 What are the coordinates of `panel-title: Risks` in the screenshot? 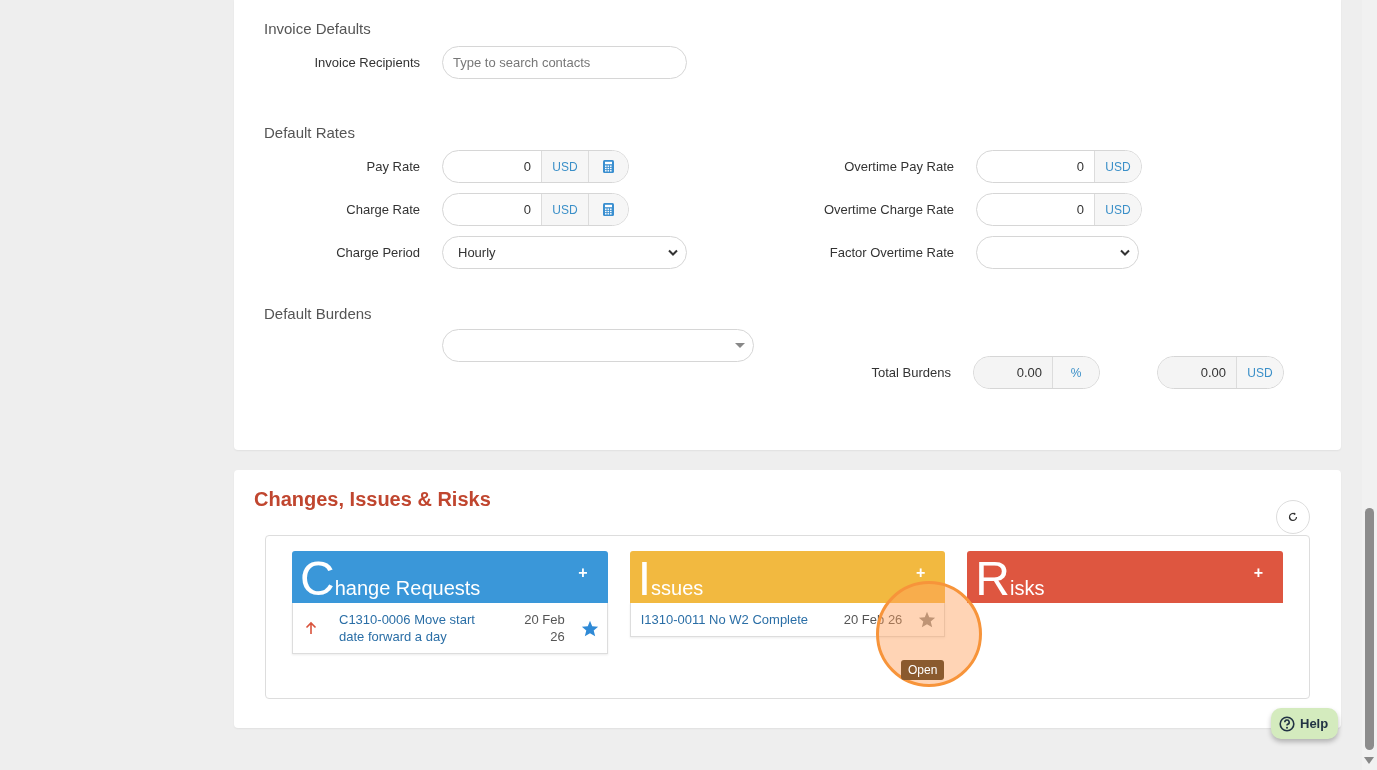 It's located at (1010, 579).